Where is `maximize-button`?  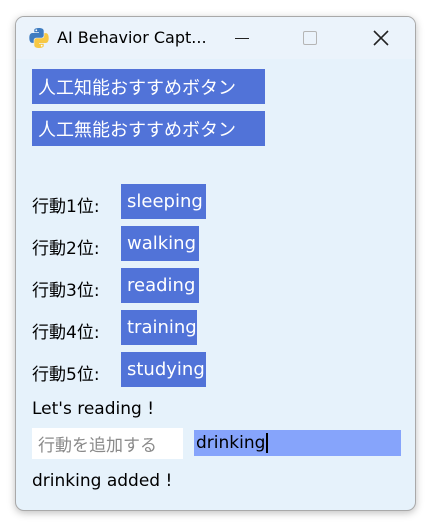 maximize-button is located at coordinates (310, 38).